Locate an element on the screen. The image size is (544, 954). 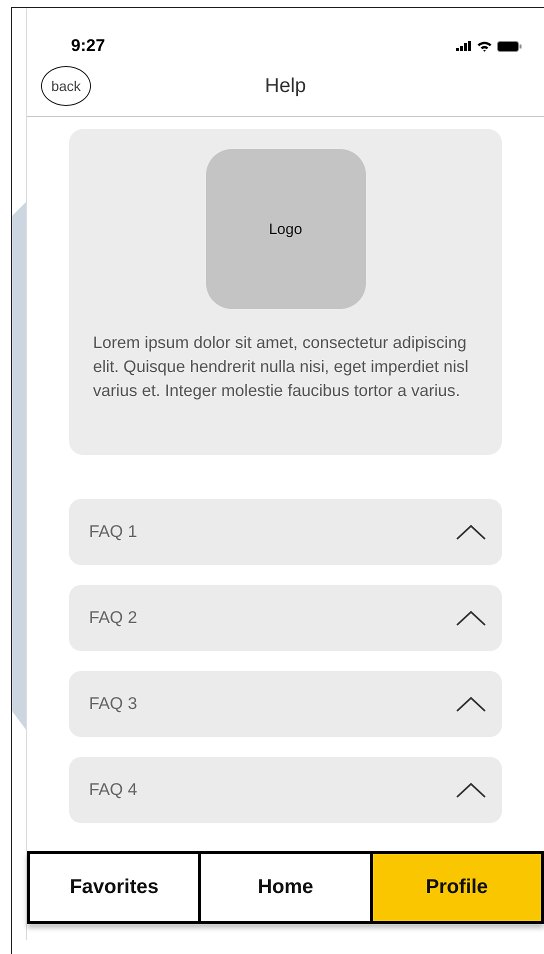
faq-item: FAQ 3 is located at coordinates (285, 704).